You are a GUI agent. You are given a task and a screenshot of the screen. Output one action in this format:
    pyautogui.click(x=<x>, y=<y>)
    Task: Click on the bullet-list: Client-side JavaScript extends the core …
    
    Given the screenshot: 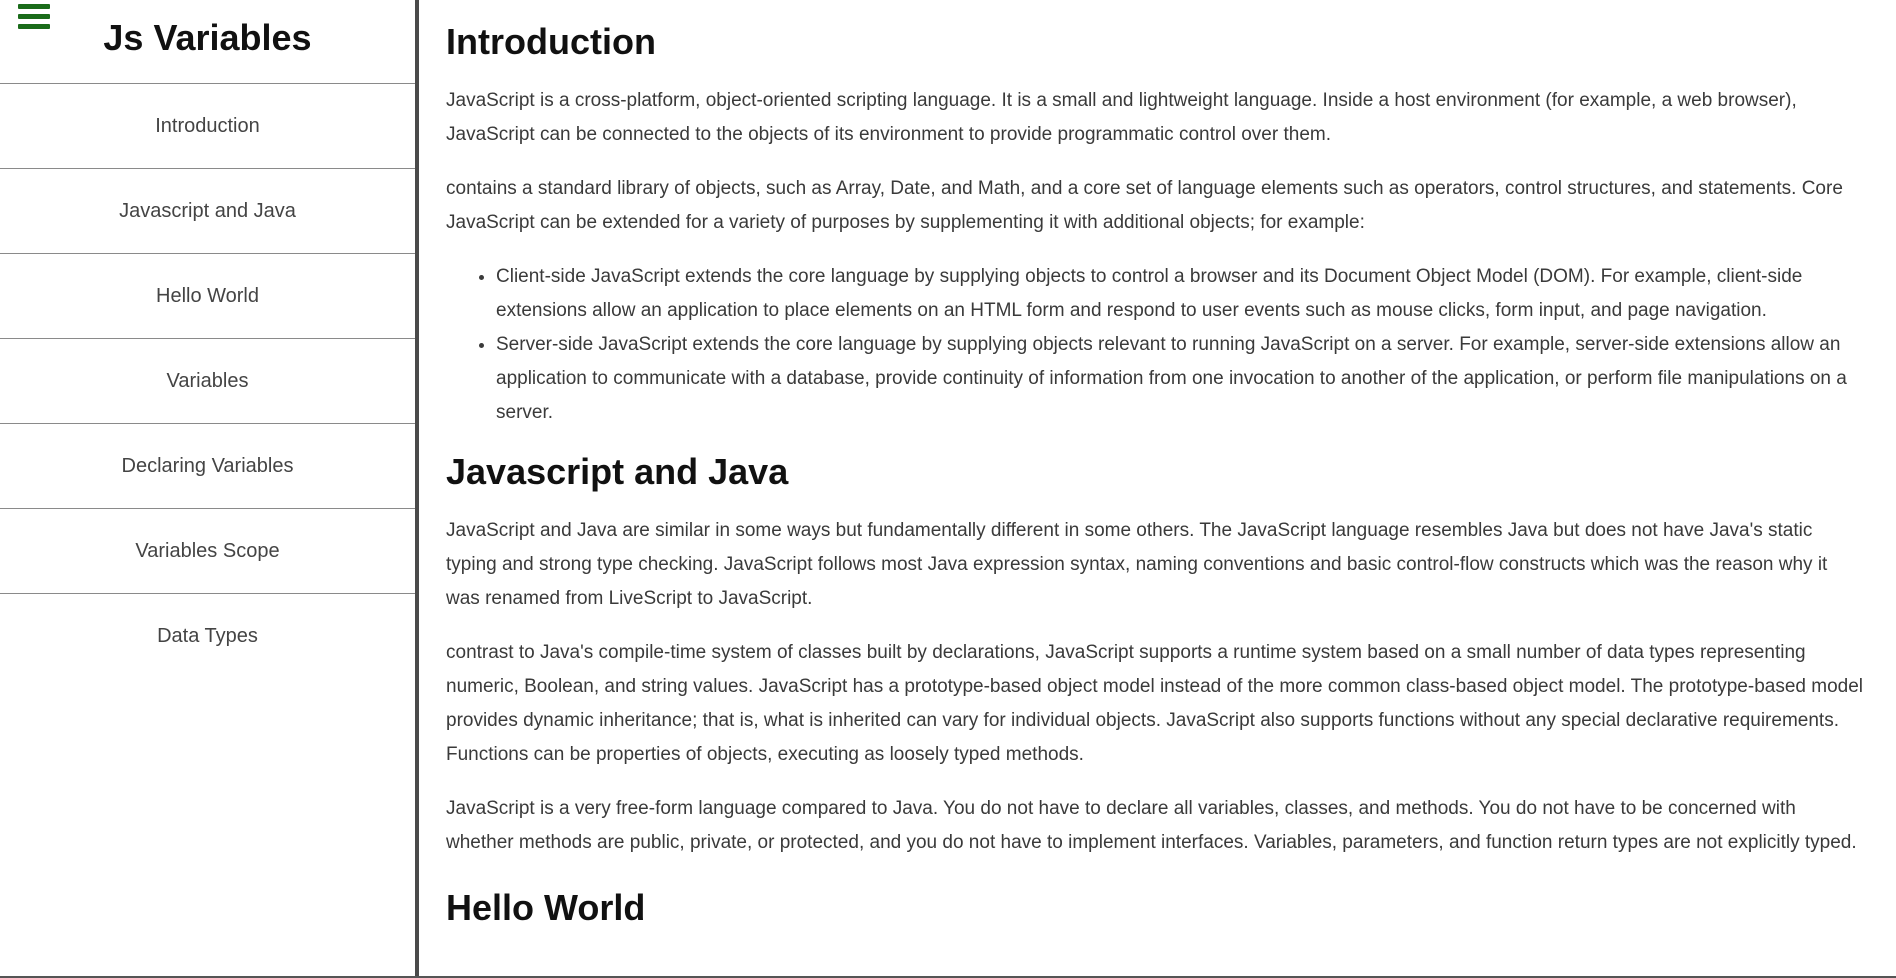 What is the action you would take?
    pyautogui.click(x=1156, y=345)
    